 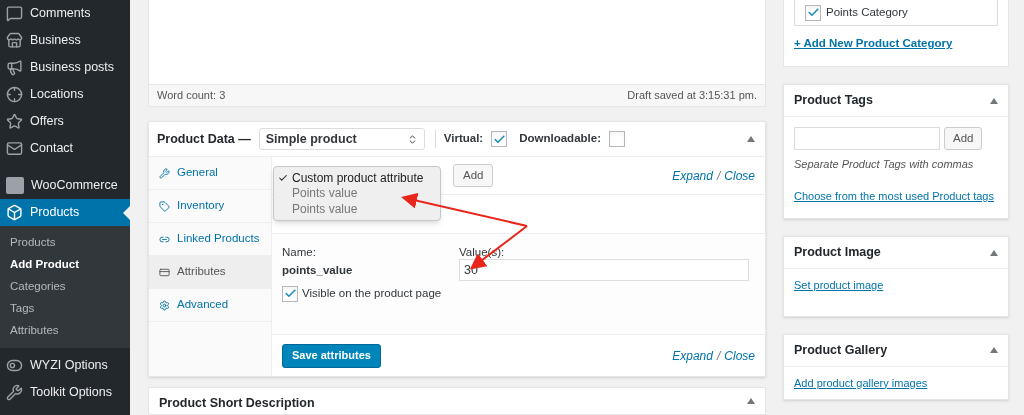 What do you see at coordinates (15, 185) in the screenshot?
I see `woo-badge-icon` at bounding box center [15, 185].